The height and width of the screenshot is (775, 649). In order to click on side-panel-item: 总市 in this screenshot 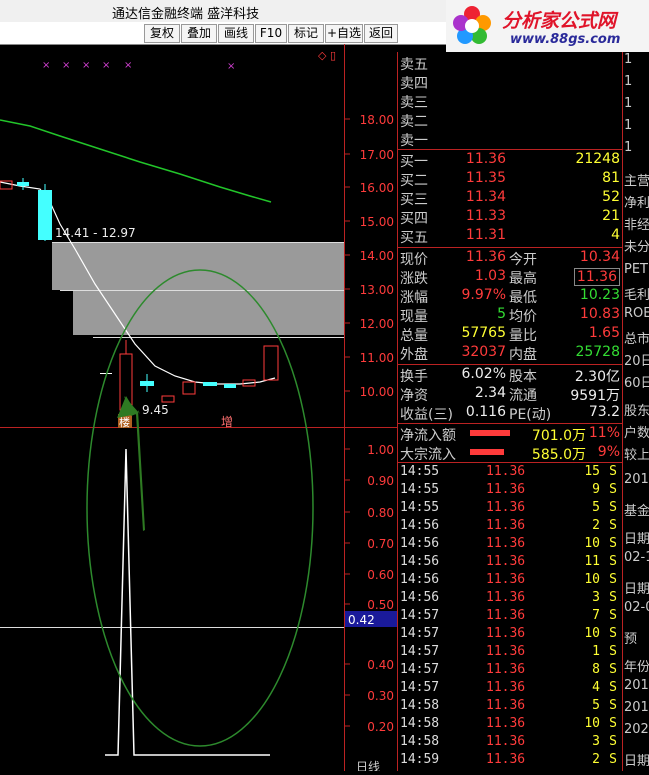, I will do `click(636, 339)`.